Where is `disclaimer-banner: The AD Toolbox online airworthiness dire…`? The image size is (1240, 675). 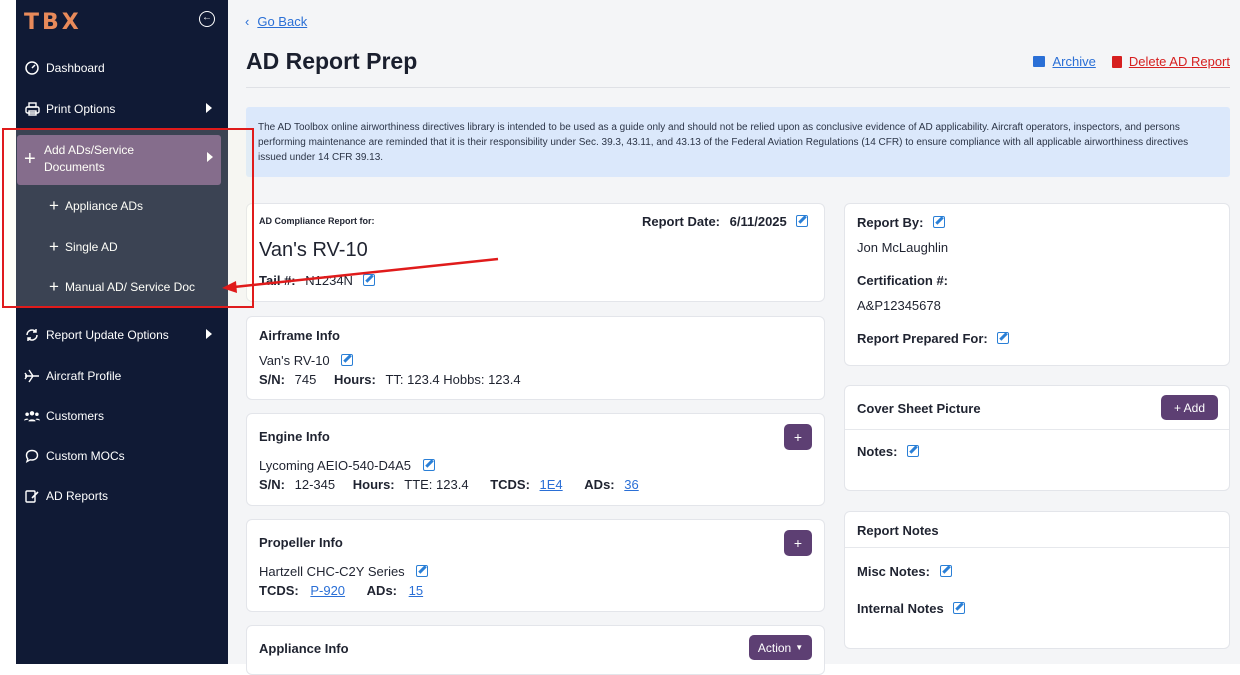
disclaimer-banner: The AD Toolbox online airworthiness dire… is located at coordinates (738, 142).